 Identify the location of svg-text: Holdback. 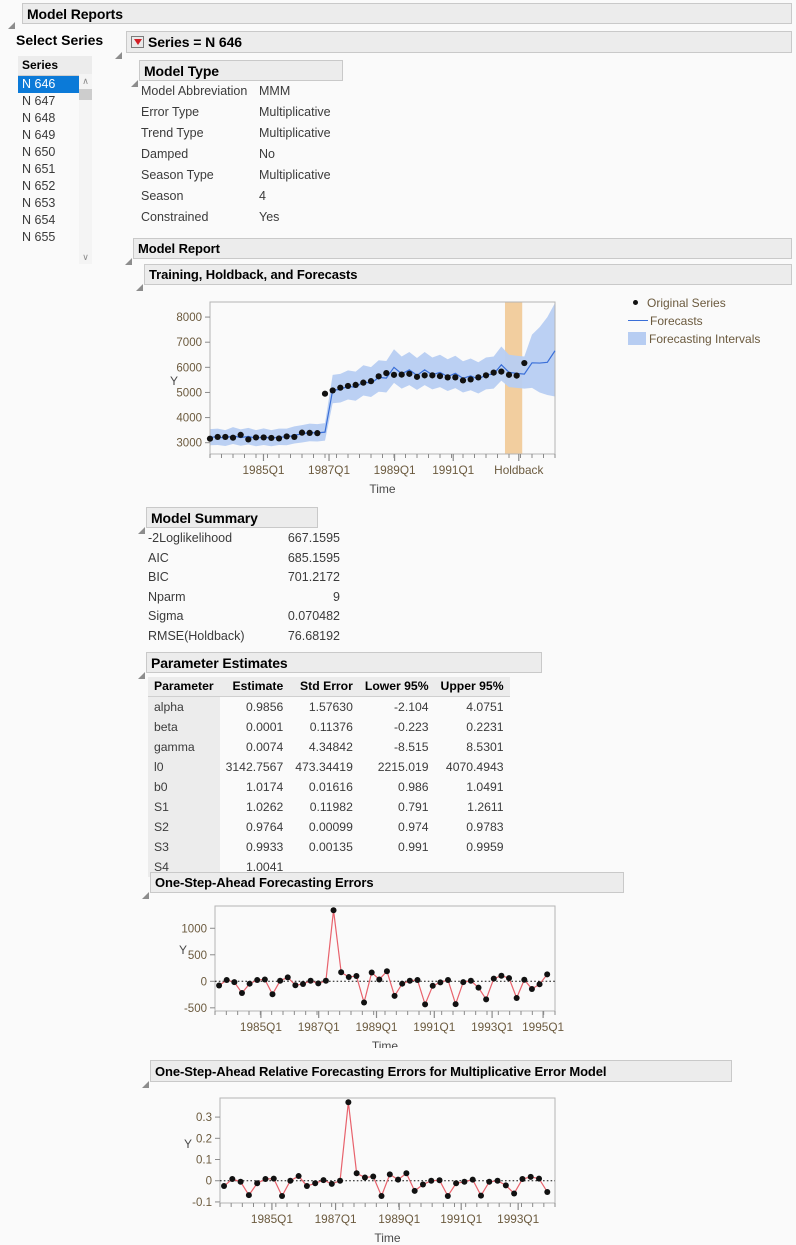
(518, 470).